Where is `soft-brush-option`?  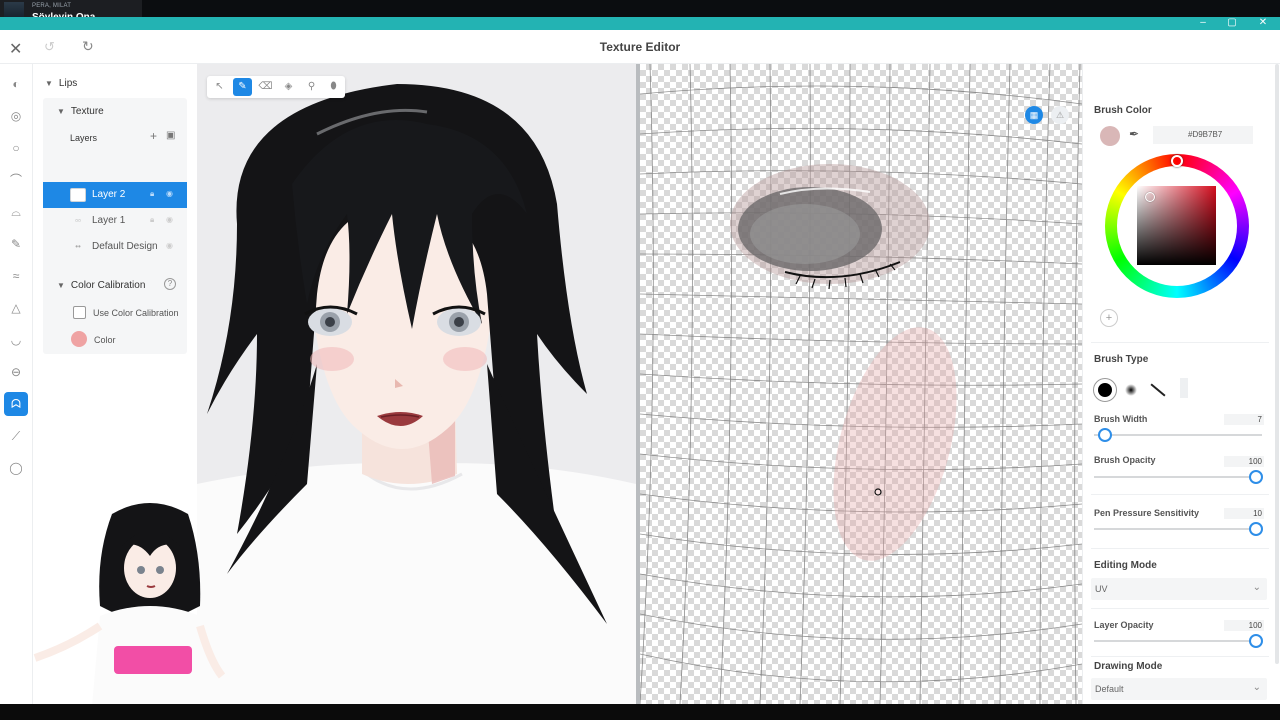
soft-brush-option is located at coordinates (1131, 390).